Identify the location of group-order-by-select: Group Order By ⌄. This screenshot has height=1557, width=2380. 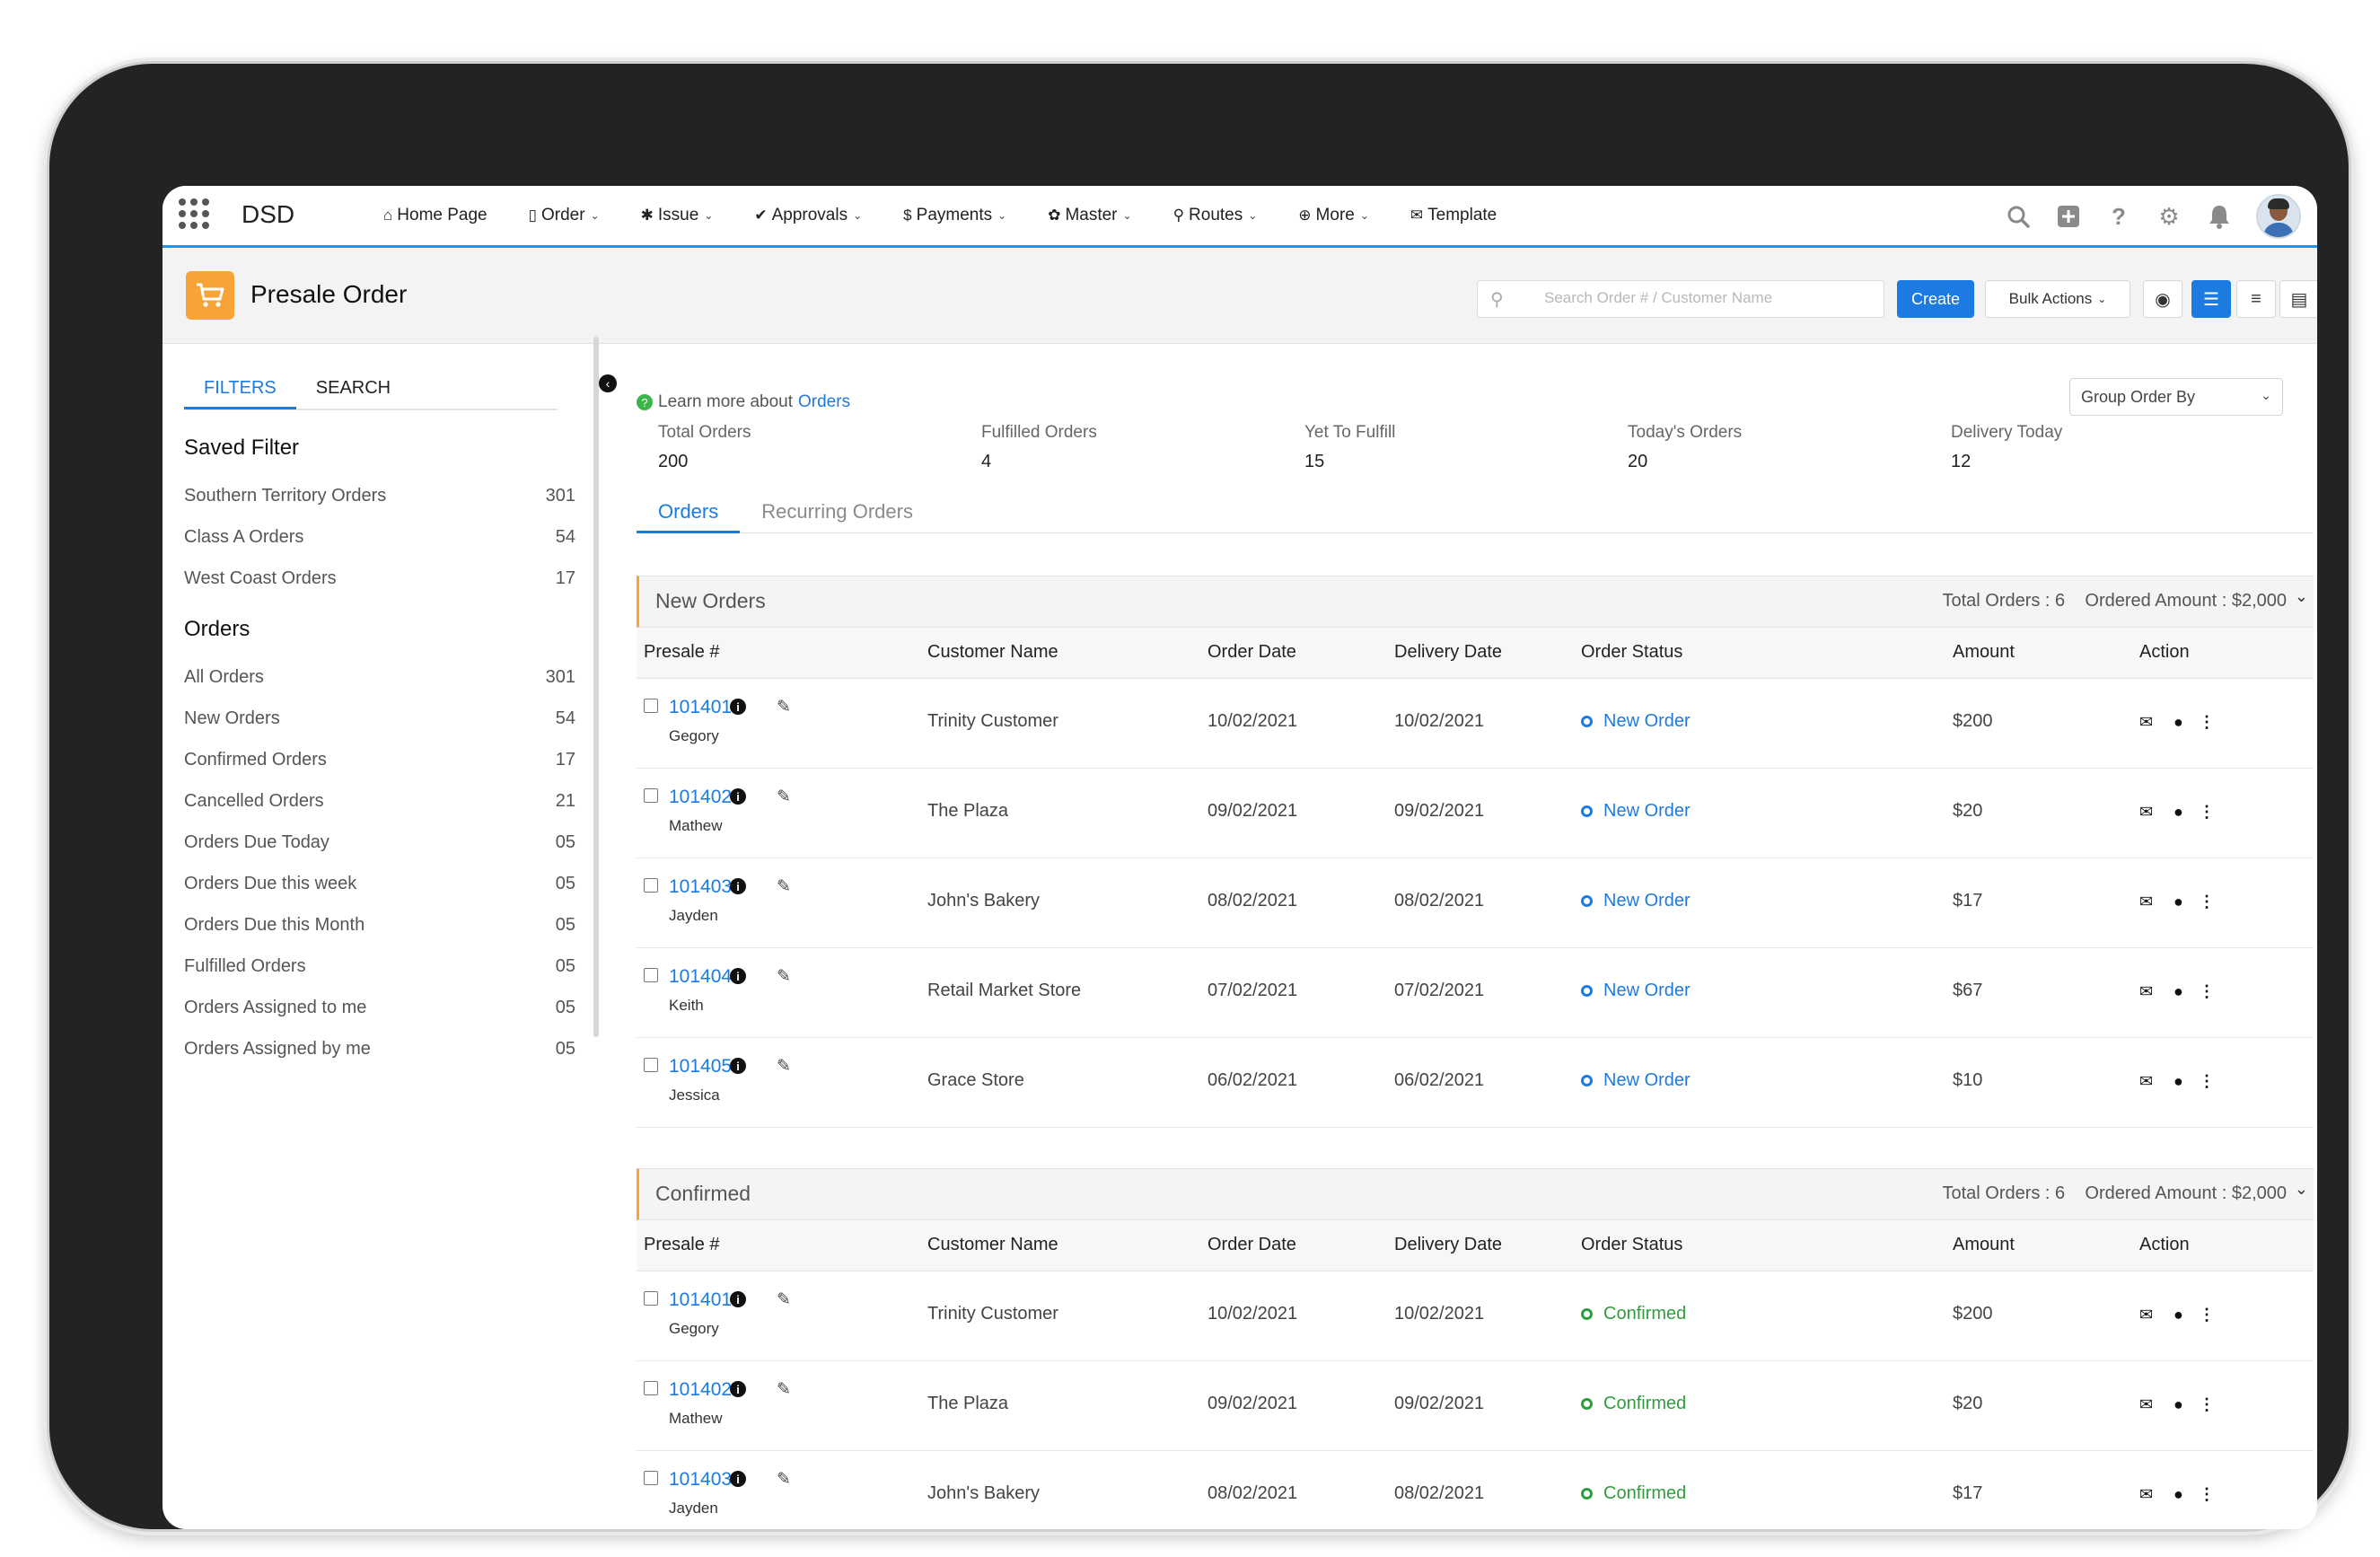
(2176, 397).